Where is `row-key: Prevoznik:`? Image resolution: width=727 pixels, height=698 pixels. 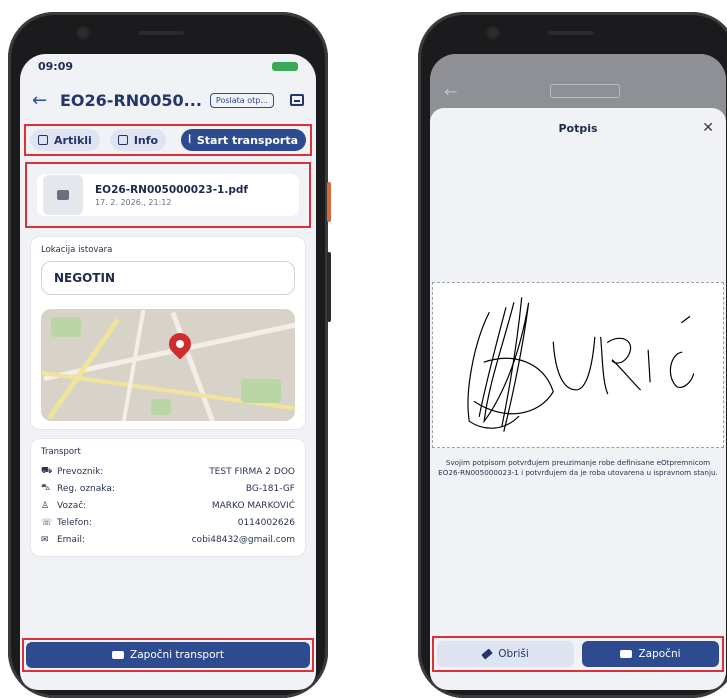
row-key: Prevoznik: is located at coordinates (80, 471).